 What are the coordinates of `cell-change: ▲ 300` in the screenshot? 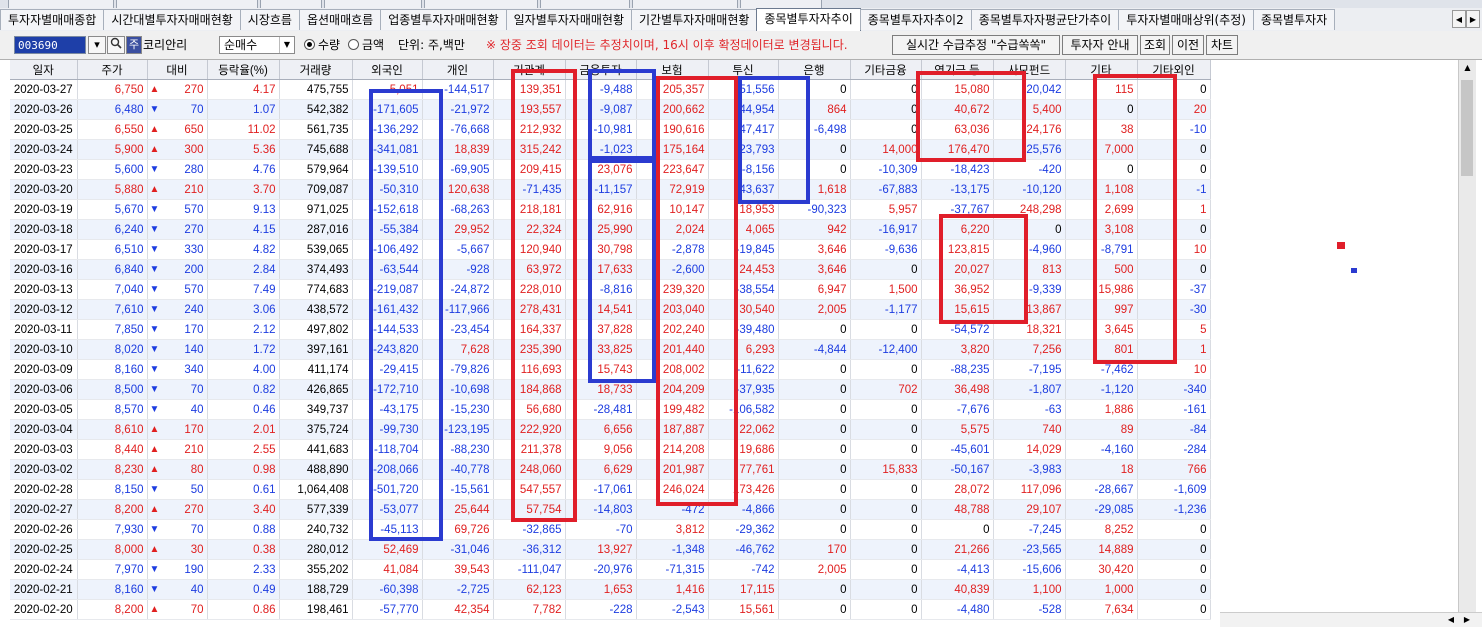 It's located at (177, 149).